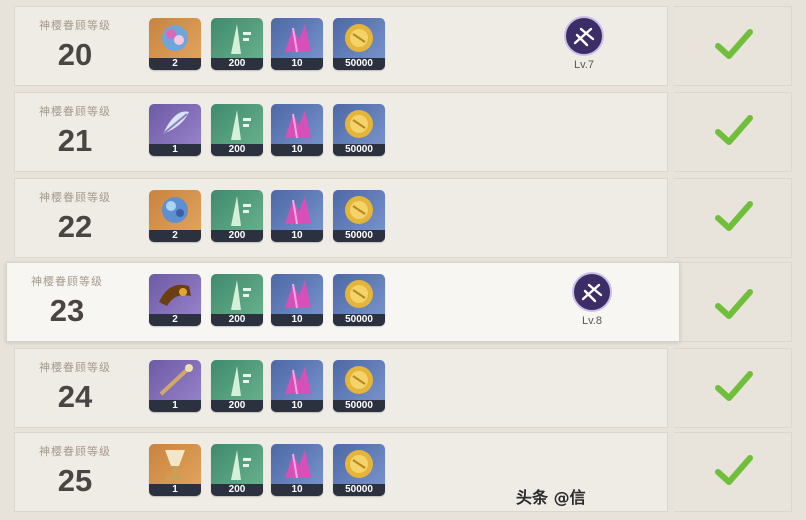  What do you see at coordinates (175, 380) in the screenshot?
I see `staff-art` at bounding box center [175, 380].